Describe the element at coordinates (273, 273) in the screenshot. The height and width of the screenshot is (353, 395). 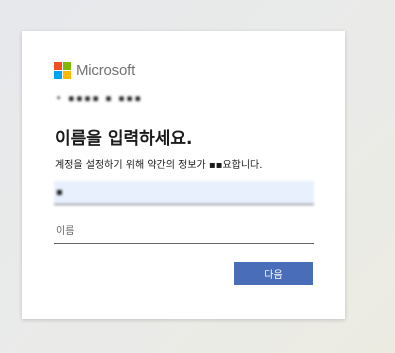
I see `next-button: 다음` at that location.